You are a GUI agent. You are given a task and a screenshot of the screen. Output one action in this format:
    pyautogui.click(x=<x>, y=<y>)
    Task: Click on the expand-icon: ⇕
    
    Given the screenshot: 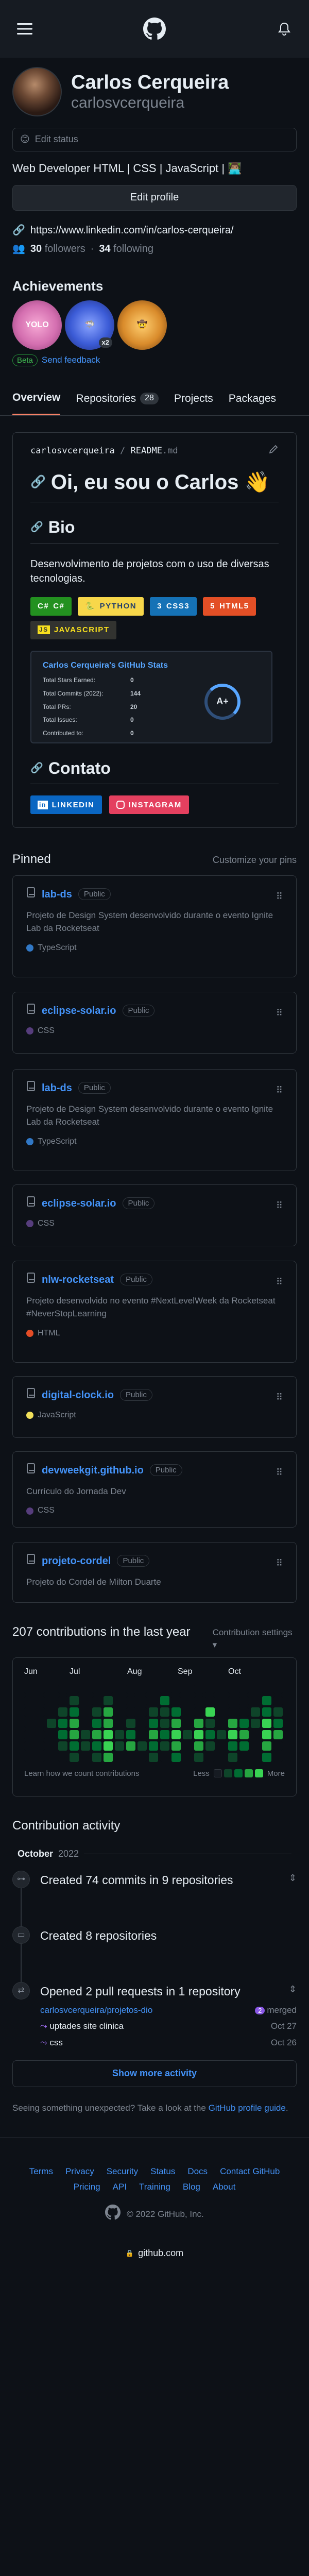 What is the action you would take?
    pyautogui.click(x=293, y=1880)
    